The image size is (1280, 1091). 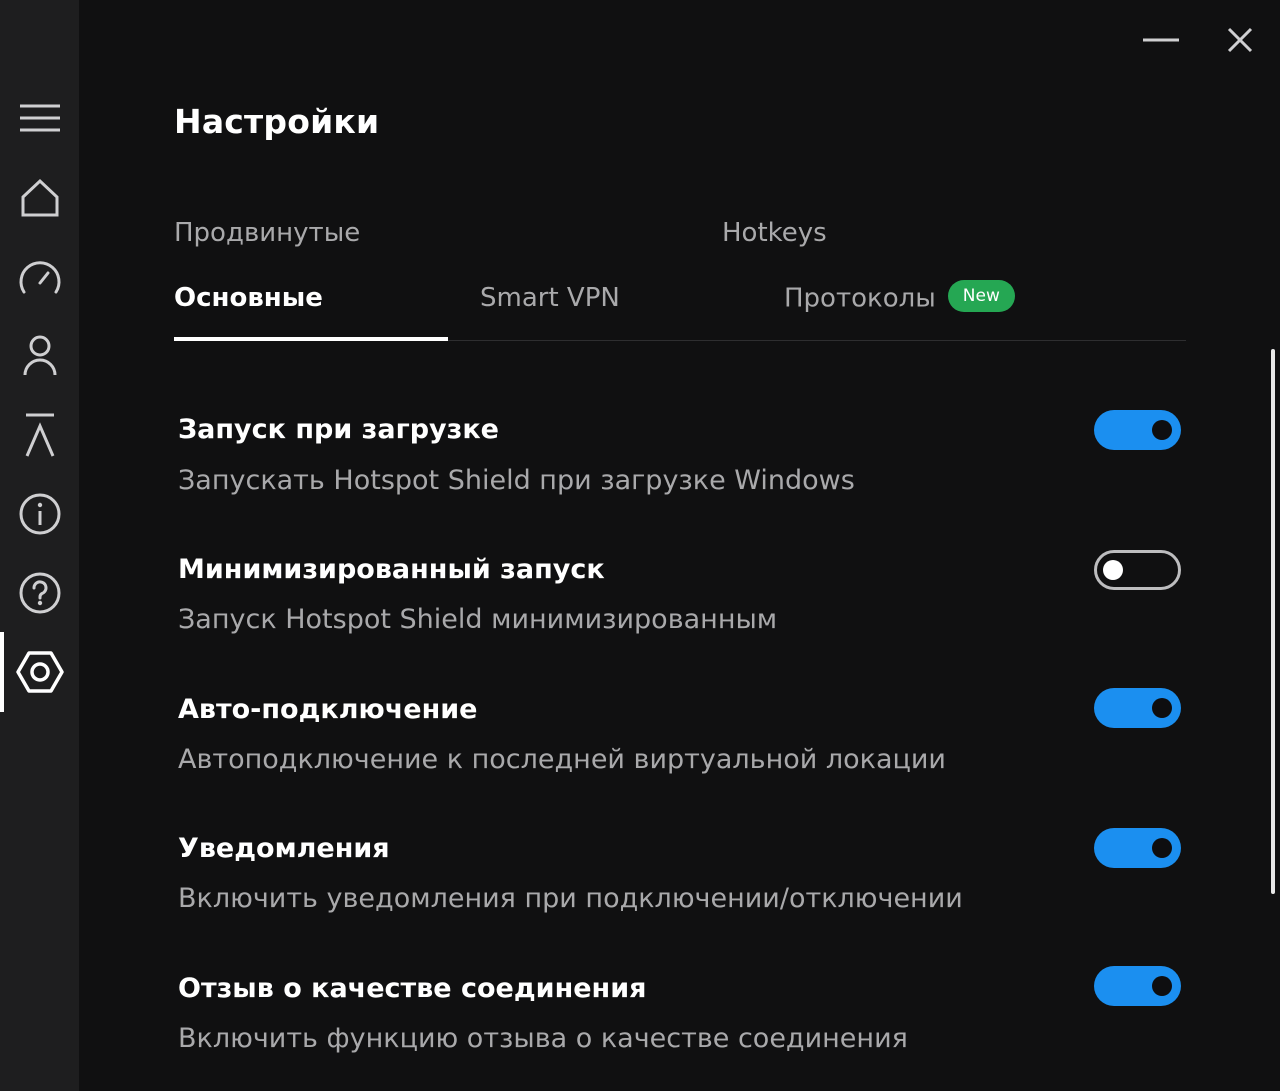 What do you see at coordinates (328, 709) in the screenshot?
I see `setting-title-auto-connect: Авто-подключение` at bounding box center [328, 709].